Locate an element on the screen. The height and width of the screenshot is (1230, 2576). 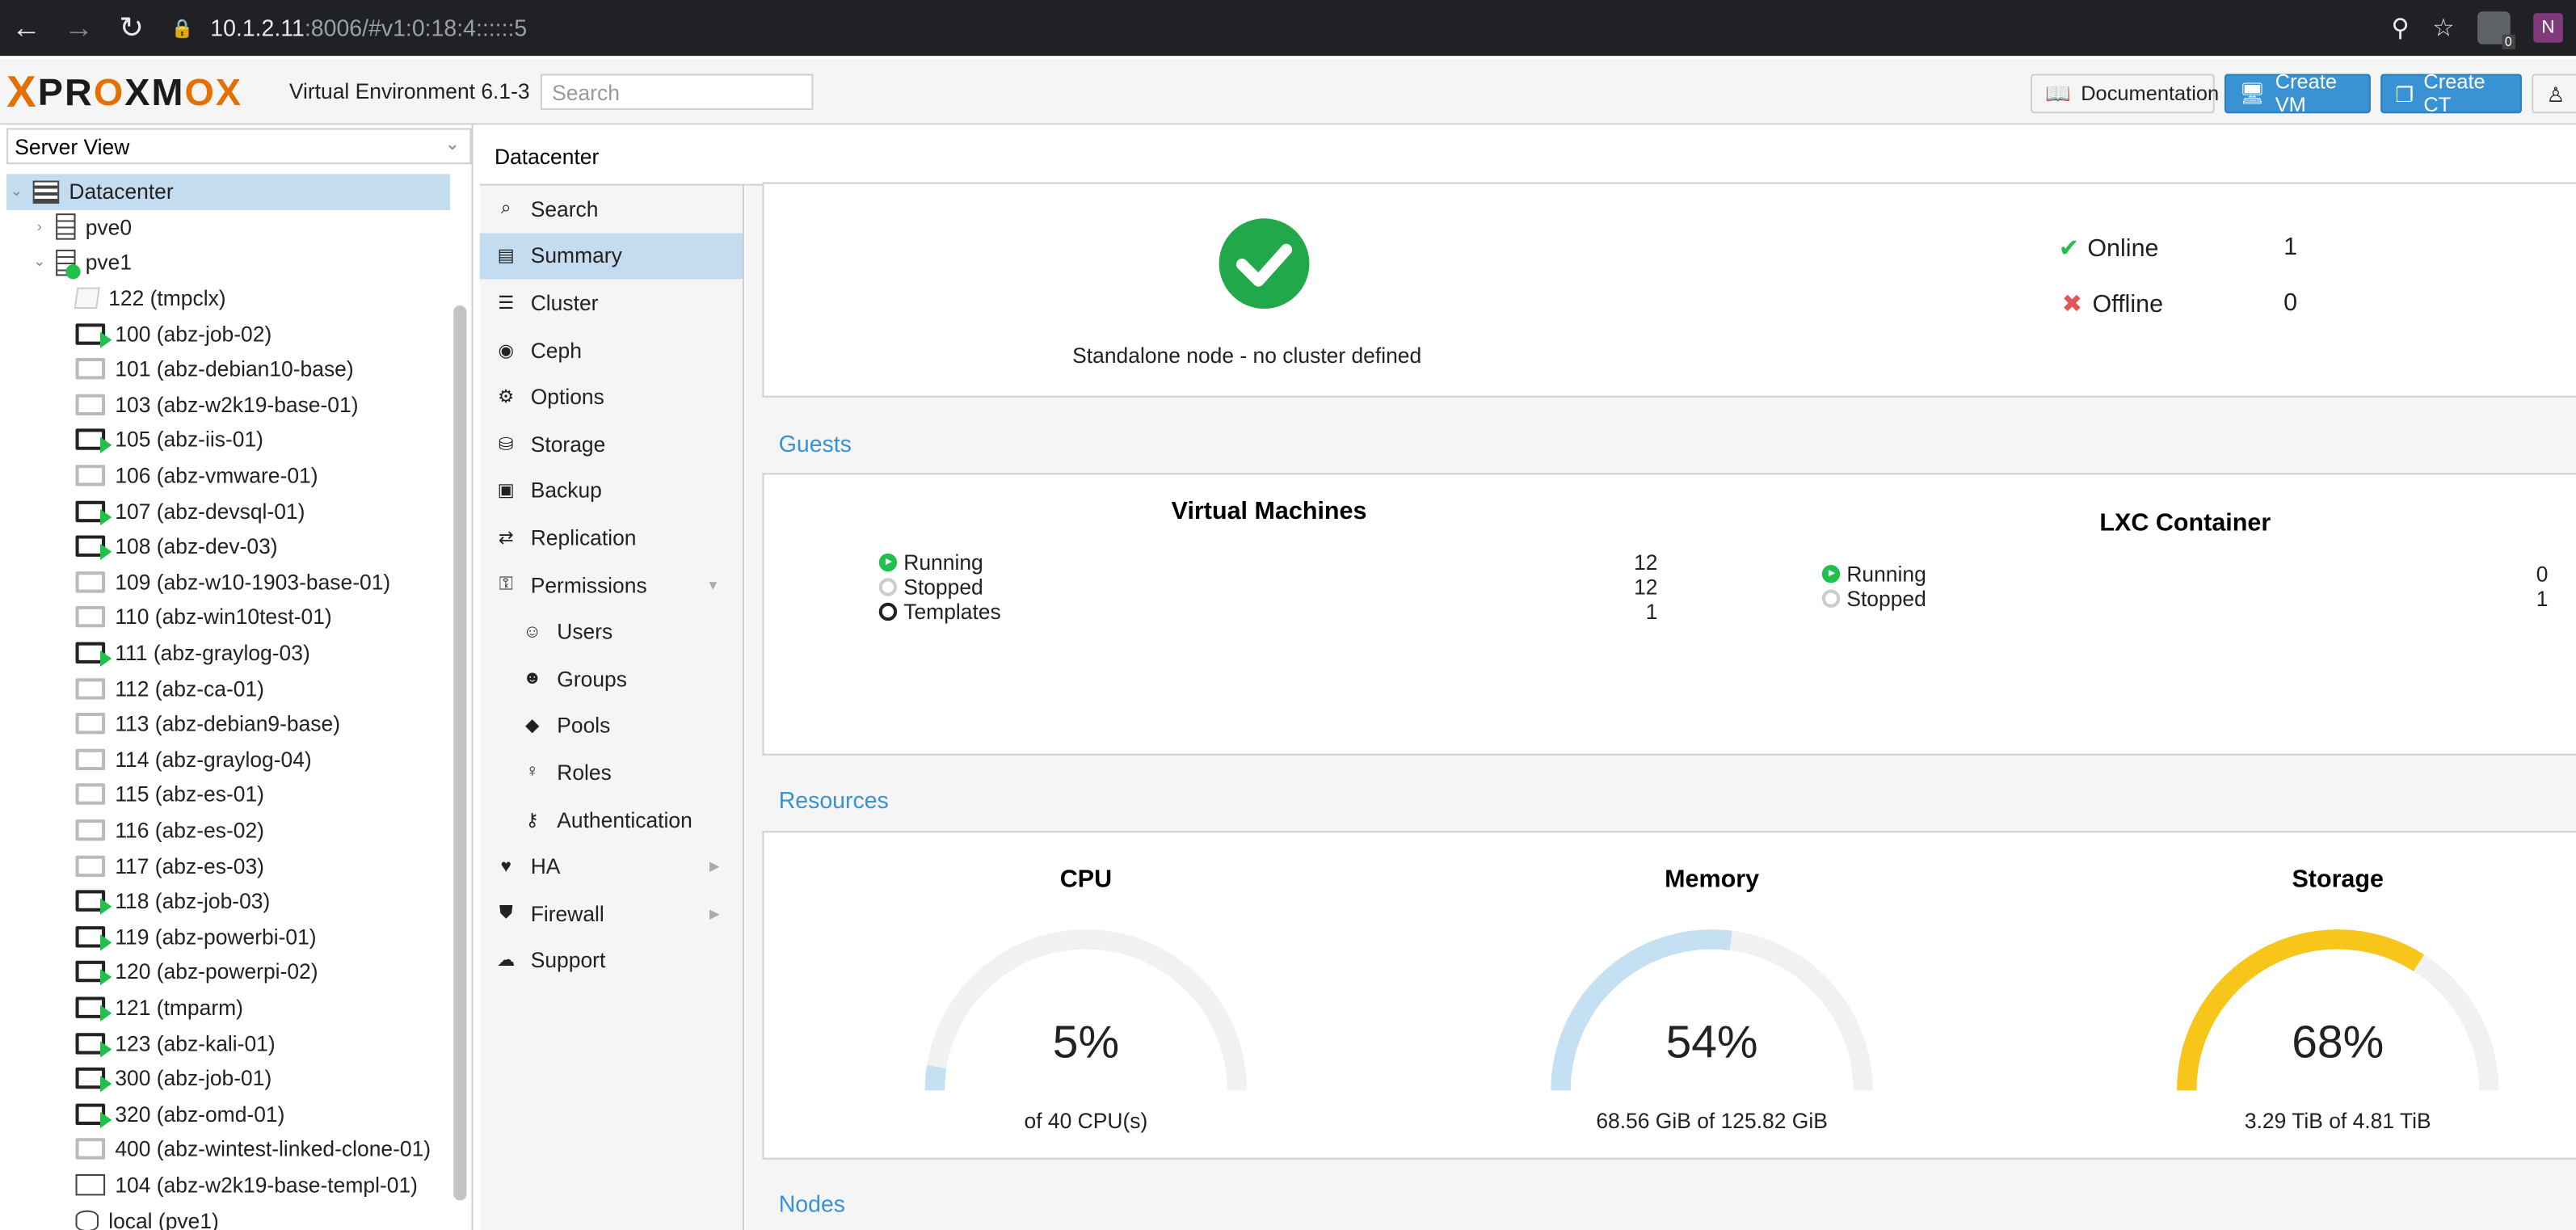
documentation-button: 📖 Documentation is located at coordinates (2125, 94).